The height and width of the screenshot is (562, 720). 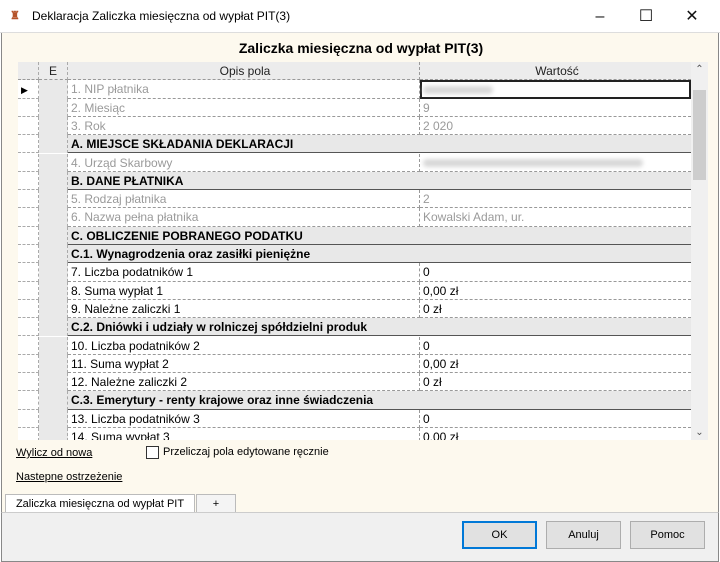 What do you see at coordinates (499, 535) in the screenshot?
I see `ok-button: OK` at bounding box center [499, 535].